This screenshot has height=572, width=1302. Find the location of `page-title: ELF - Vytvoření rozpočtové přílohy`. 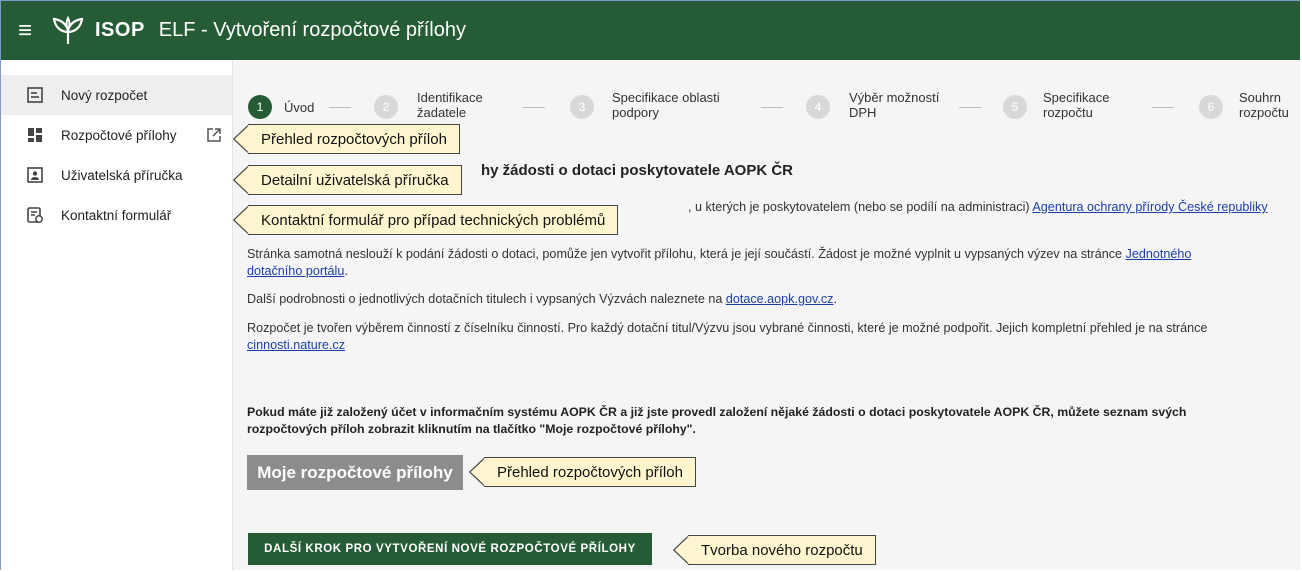

page-title: ELF - Vytvoření rozpočtové přílohy is located at coordinates (312, 30).